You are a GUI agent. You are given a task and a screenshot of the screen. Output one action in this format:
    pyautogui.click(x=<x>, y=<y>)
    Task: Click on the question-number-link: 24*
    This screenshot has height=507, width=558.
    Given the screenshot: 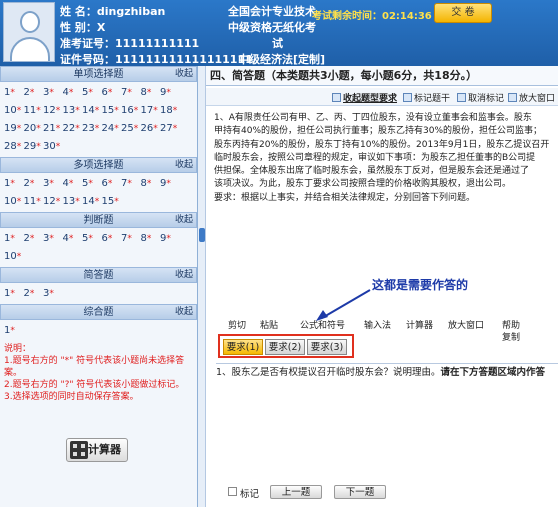 What is the action you would take?
    pyautogui.click(x=112, y=128)
    